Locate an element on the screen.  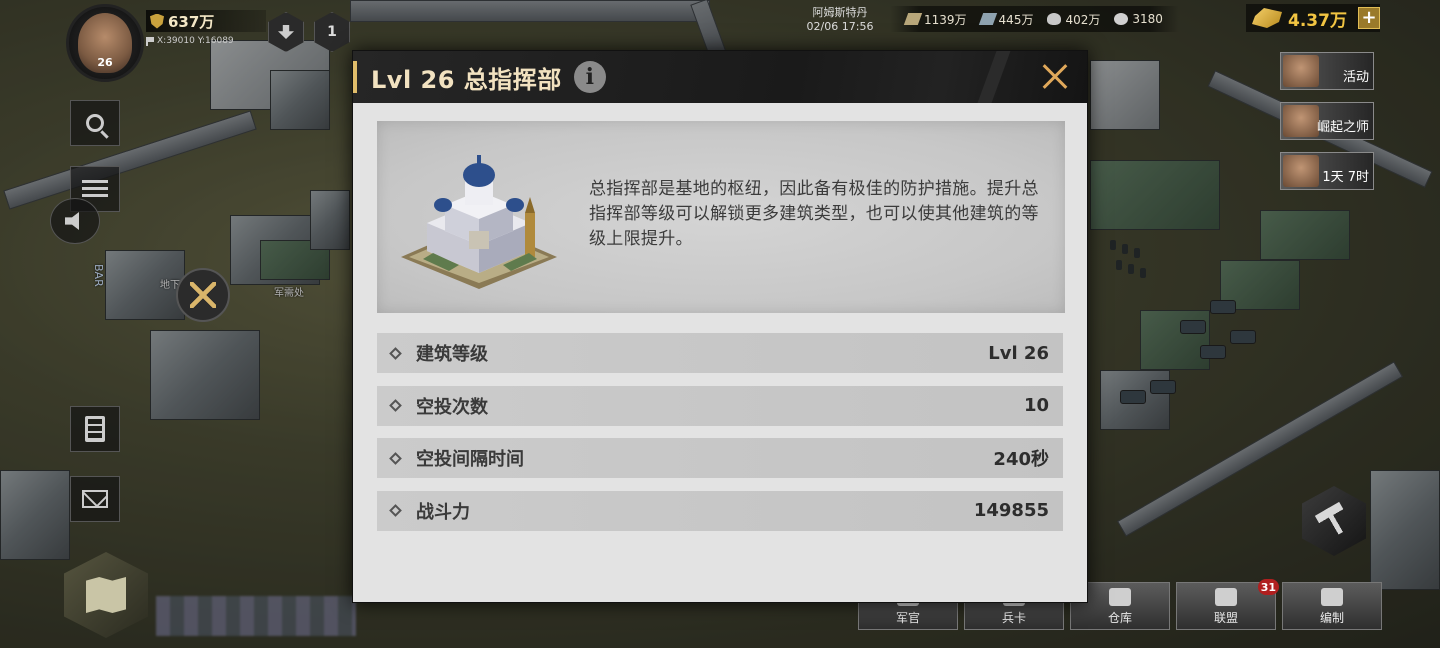
hammer-icon is located at coordinates (1334, 521).